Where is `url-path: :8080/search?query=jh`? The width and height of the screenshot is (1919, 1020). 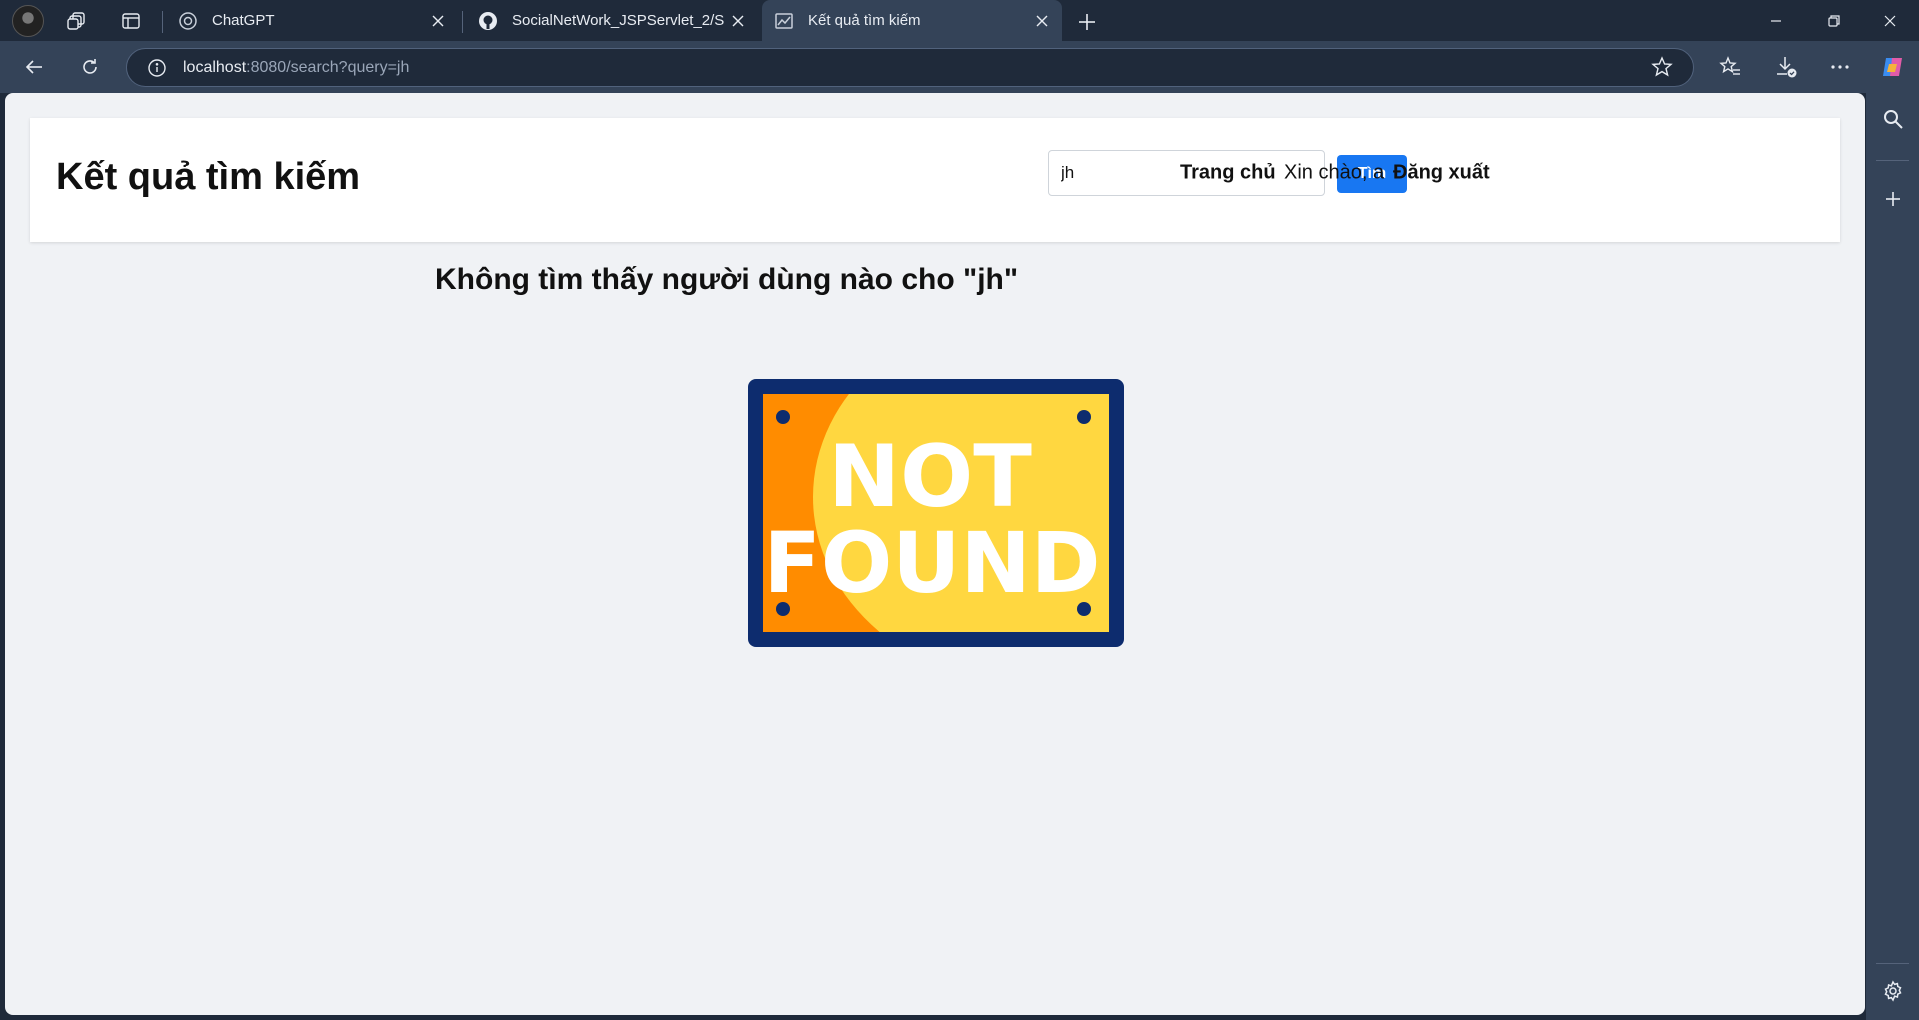 url-path: :8080/search?query=jh is located at coordinates (328, 67).